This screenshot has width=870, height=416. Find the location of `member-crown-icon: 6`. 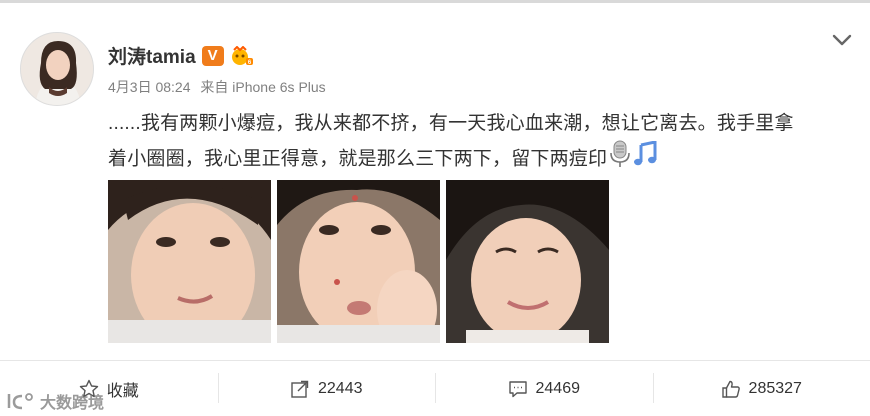

member-crown-icon: 6 is located at coordinates (242, 55).